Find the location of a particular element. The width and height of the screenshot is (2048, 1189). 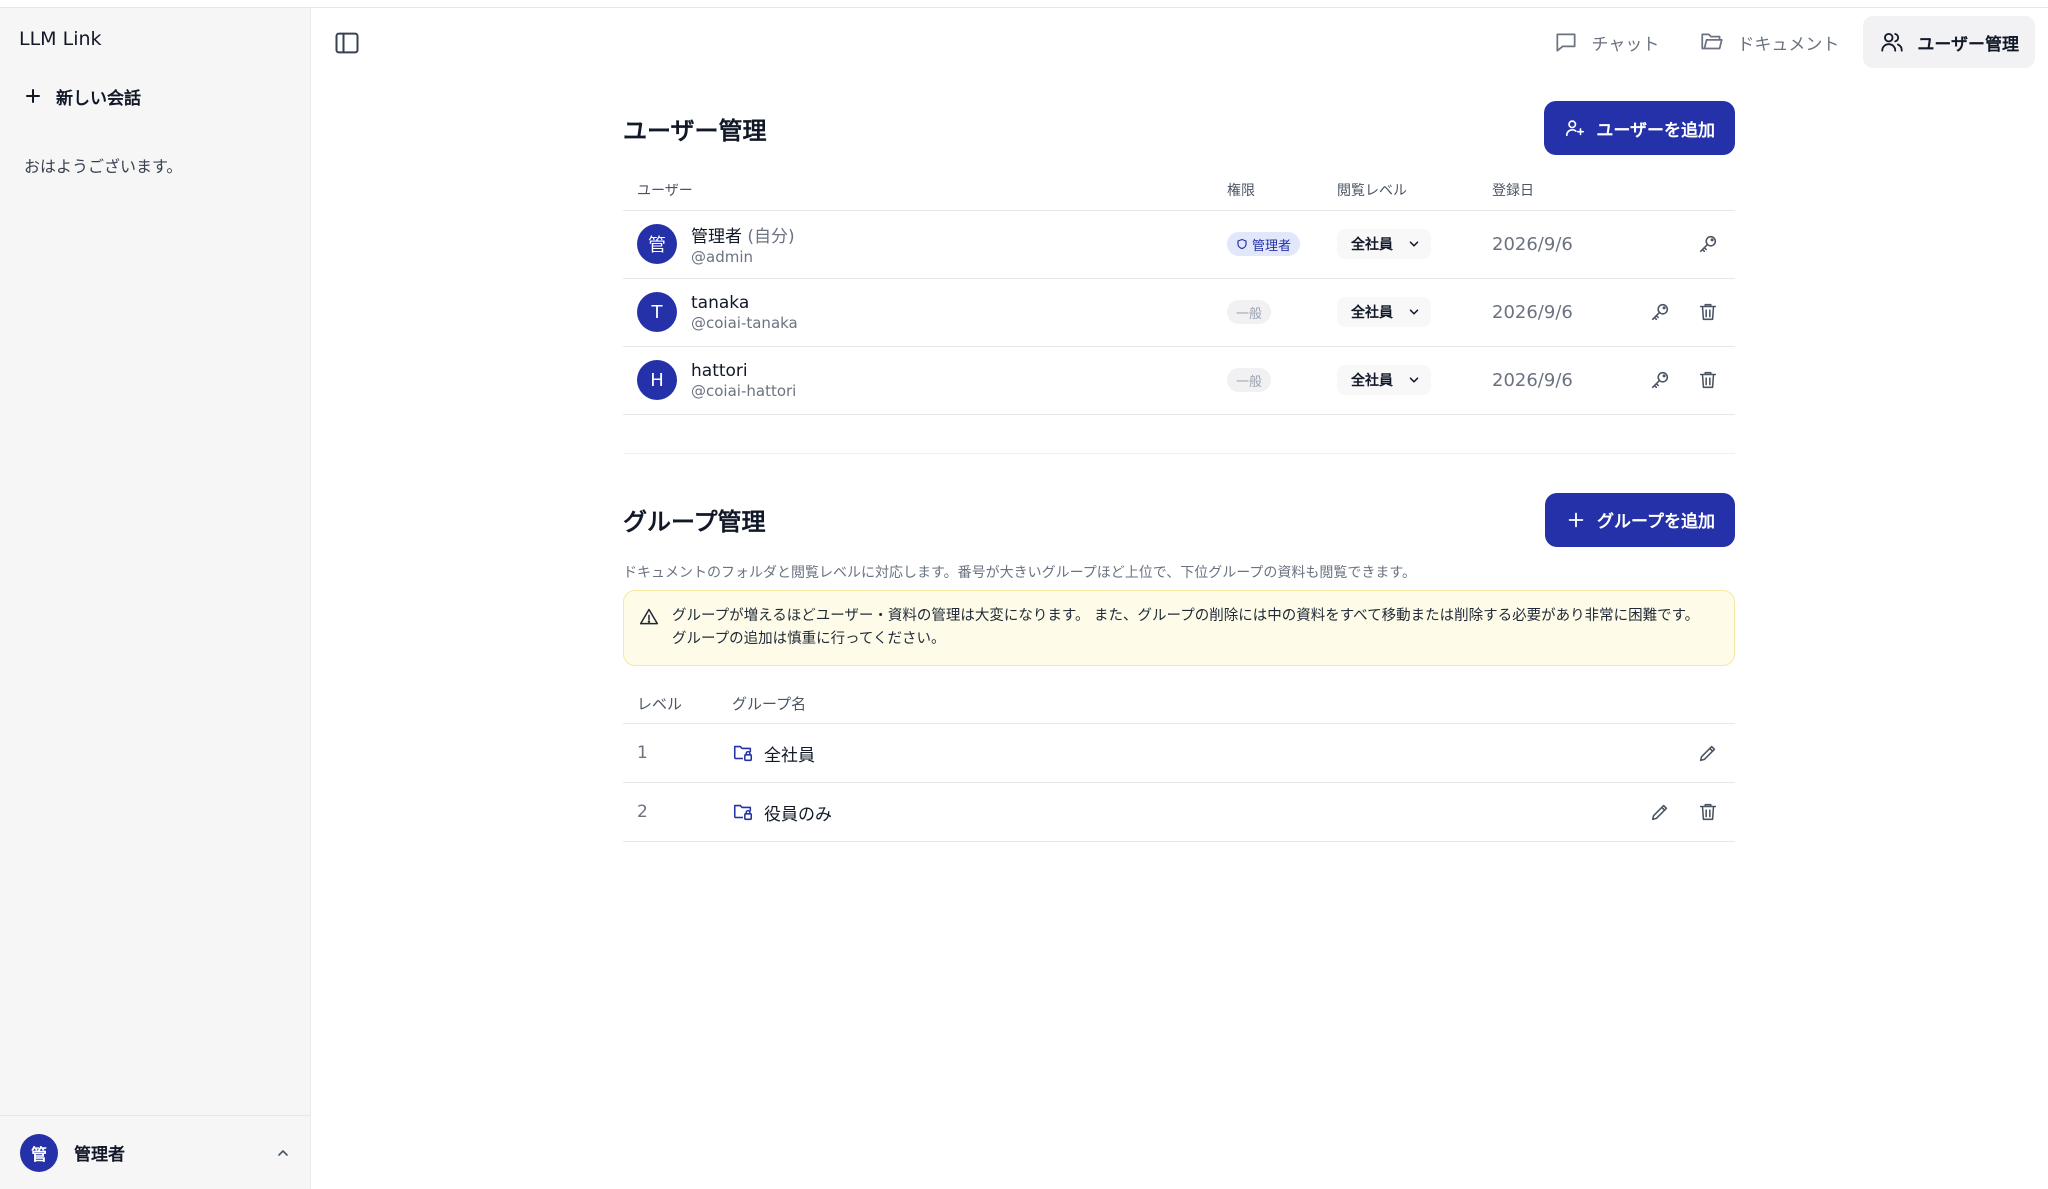

app-title: LLM Link is located at coordinates (60, 39).